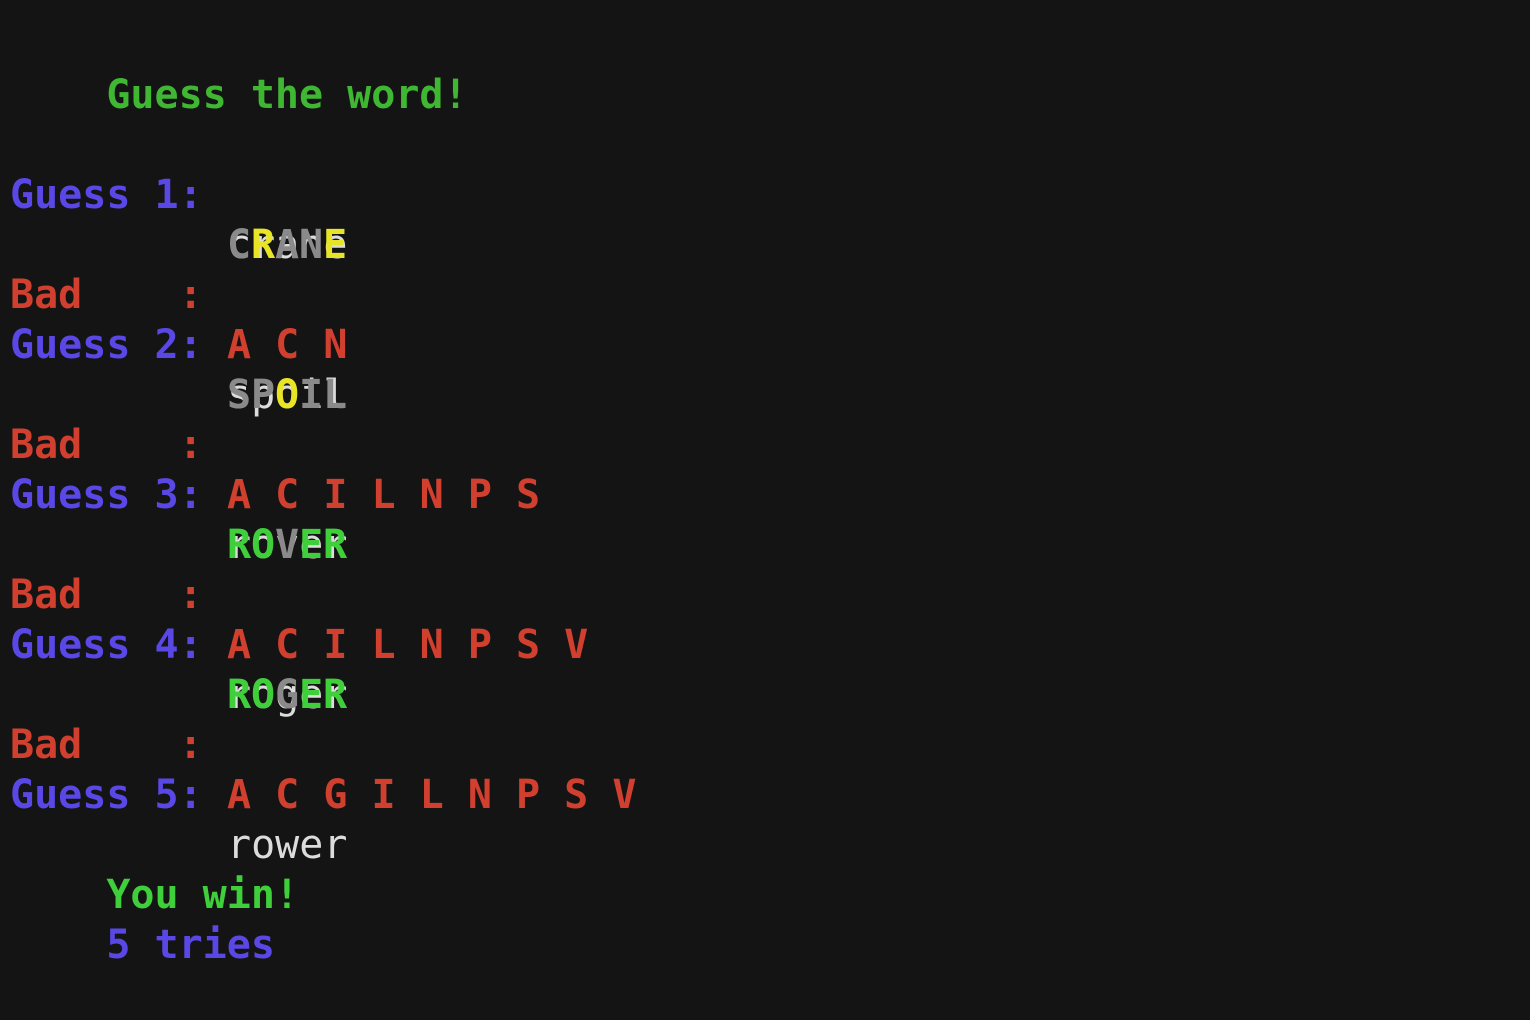 This screenshot has height=1020, width=1530. I want to click on feedback-letter-absent: V, so click(287, 545).